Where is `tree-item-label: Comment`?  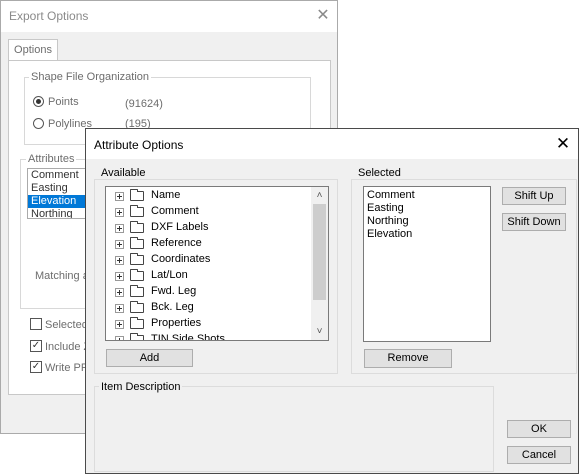
tree-item-label: Comment is located at coordinates (175, 211).